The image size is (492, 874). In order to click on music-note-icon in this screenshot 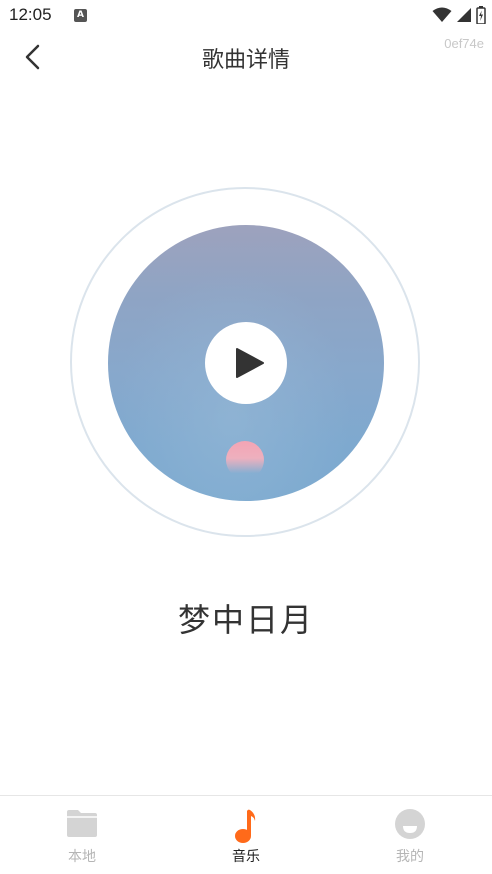, I will do `click(245, 826)`.